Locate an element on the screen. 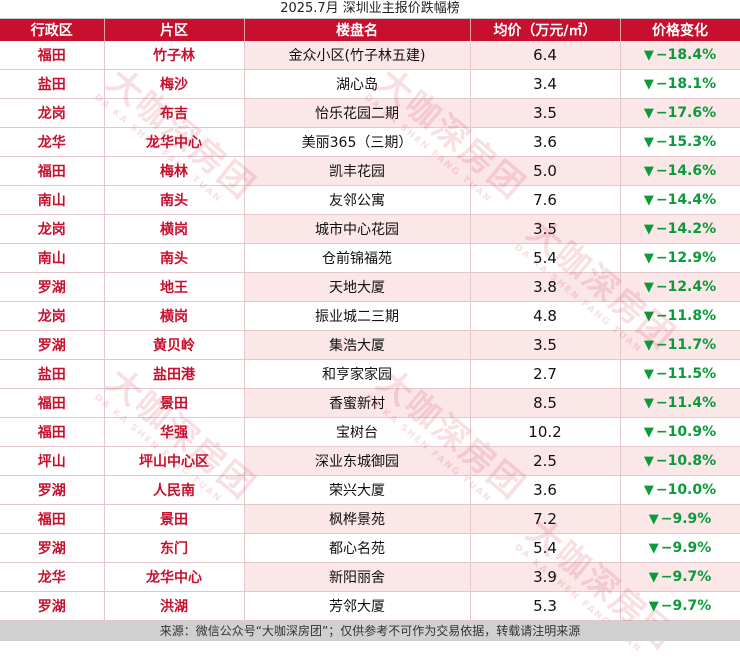  price-change-cell: ▼ −10.9% is located at coordinates (680, 432).